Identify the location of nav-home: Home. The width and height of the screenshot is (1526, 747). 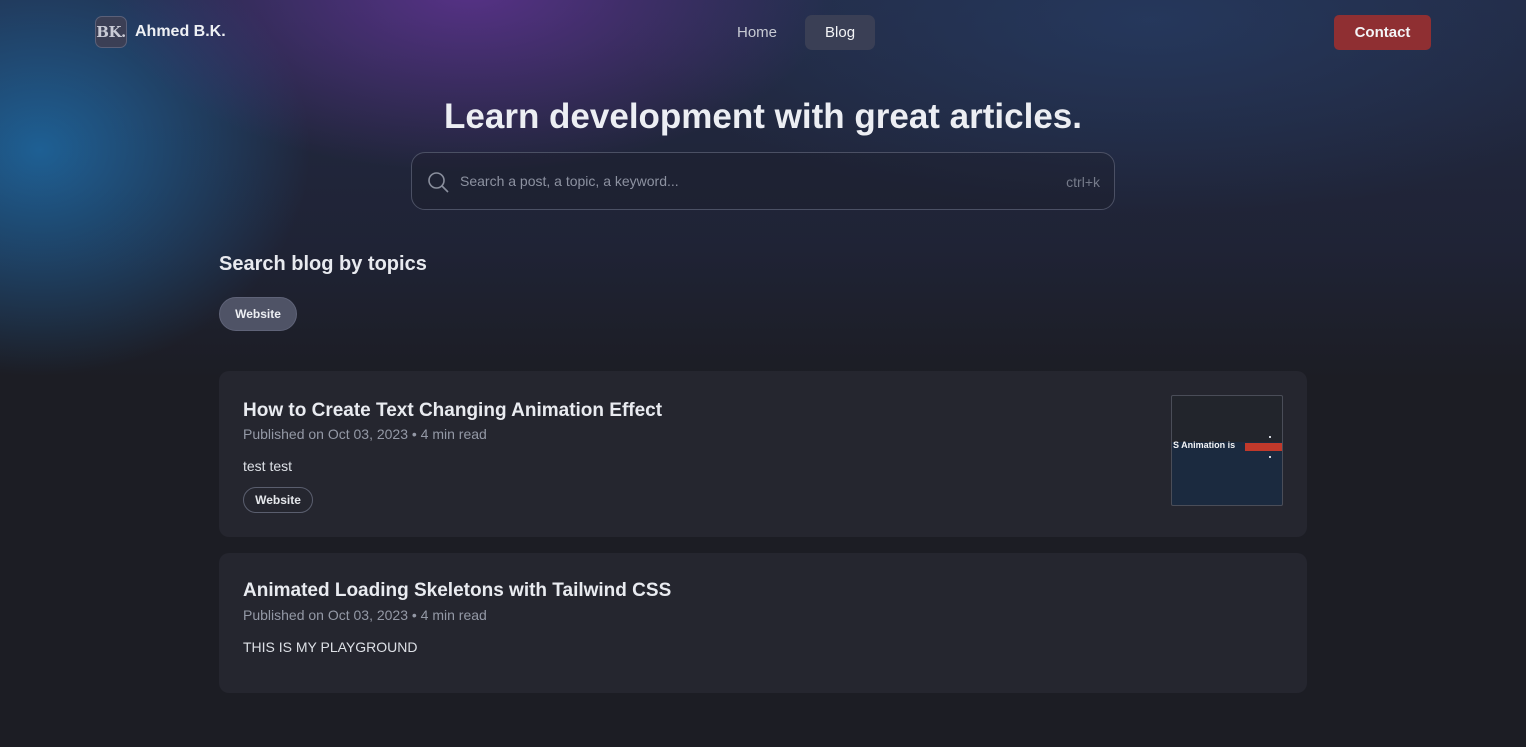
(757, 32).